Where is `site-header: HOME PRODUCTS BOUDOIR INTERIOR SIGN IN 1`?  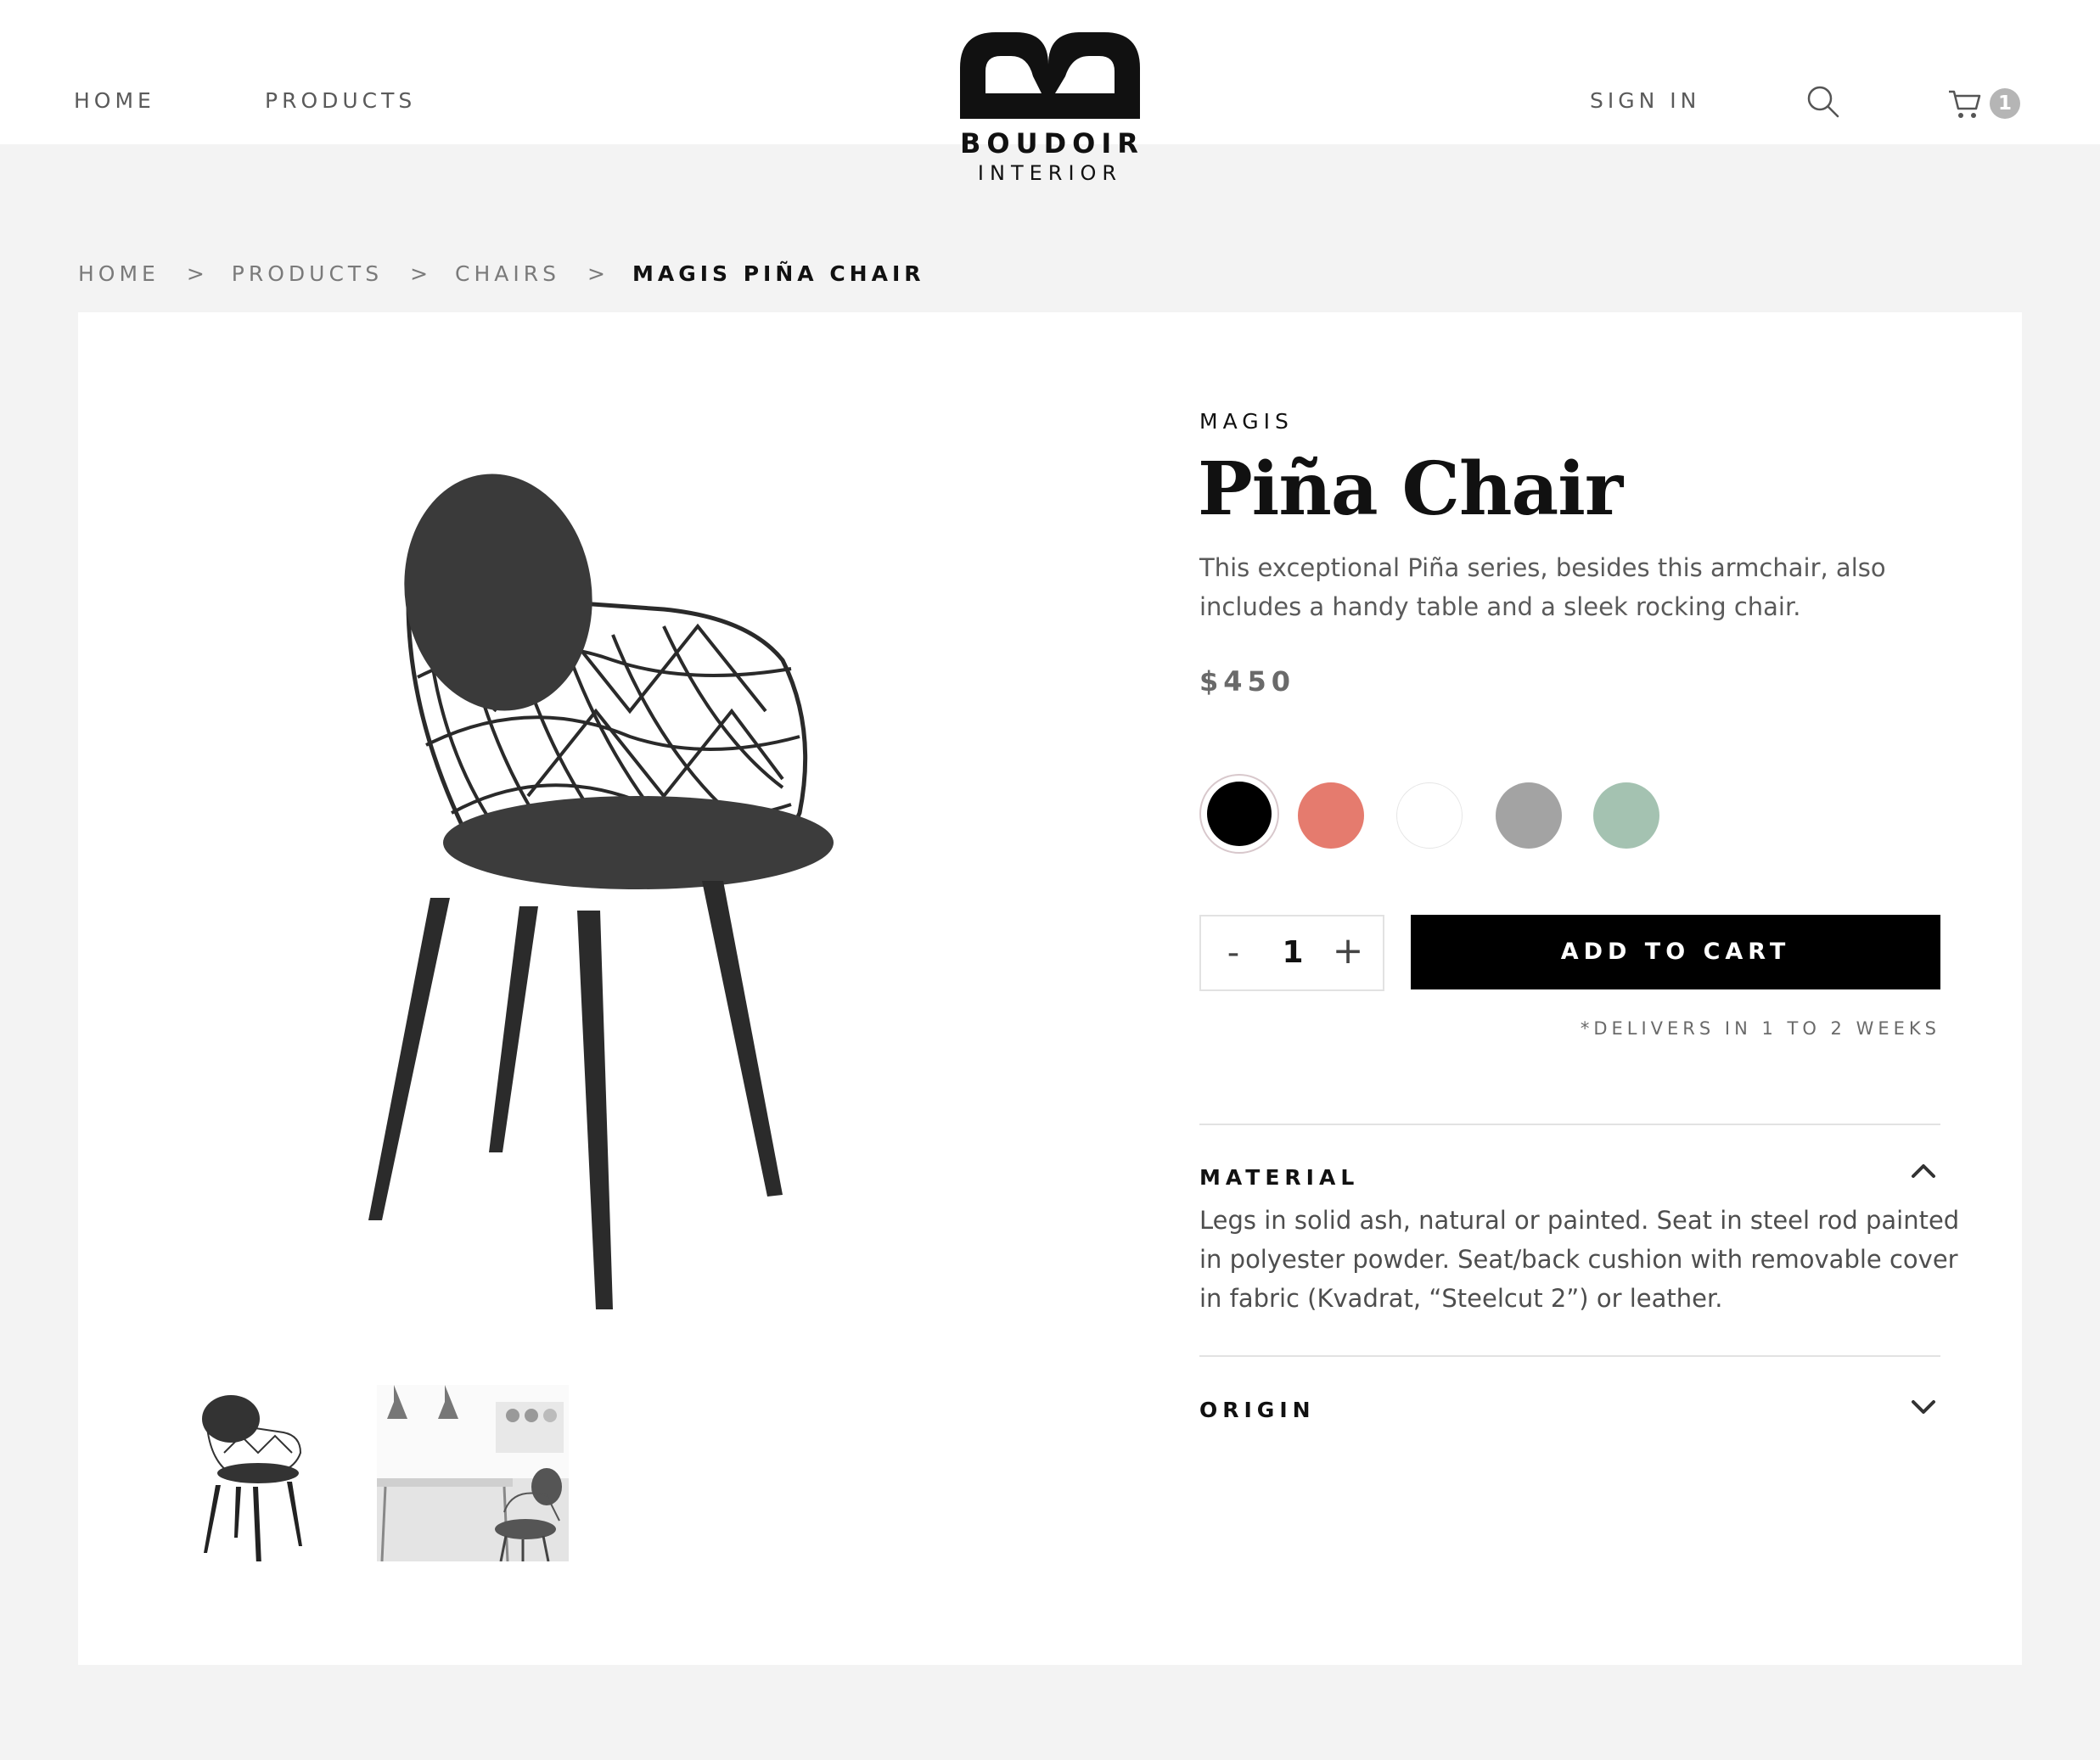 site-header: HOME PRODUCTS BOUDOIR INTERIOR SIGN IN 1 is located at coordinates (1050, 93).